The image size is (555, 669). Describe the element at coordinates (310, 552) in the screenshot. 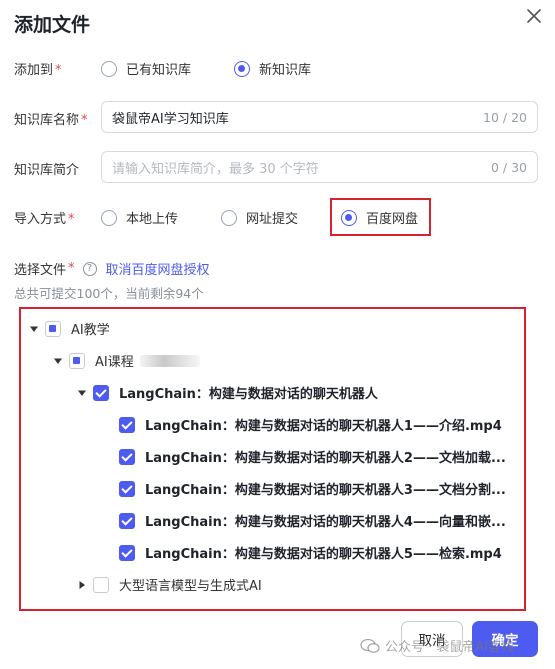

I see `tree-node-file: LangChain：构建与数据对话的聊天机器人5——检索.mp4` at that location.